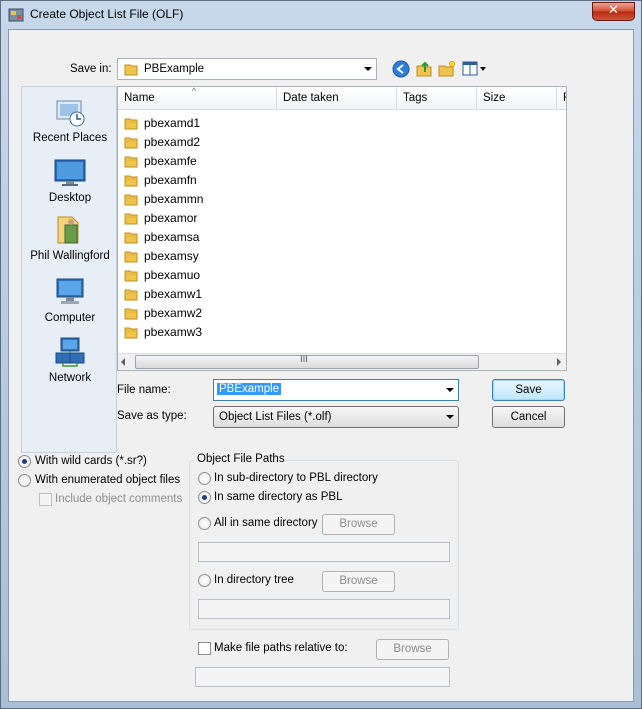 This screenshot has width=642, height=709. I want to click on user-folder-icon, so click(70, 230).